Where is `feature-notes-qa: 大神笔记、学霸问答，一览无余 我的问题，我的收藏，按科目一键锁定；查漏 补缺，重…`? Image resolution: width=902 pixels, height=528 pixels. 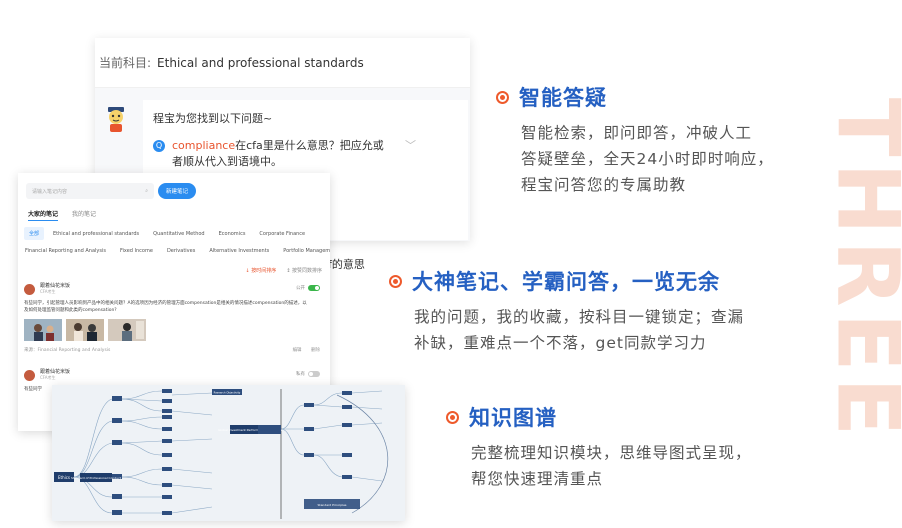 feature-notes-qa: 大神笔记、学霸问答，一览无余 我的问题，我的收藏，按科目一键锁定；查漏 补缺，重… is located at coordinates (566, 311).